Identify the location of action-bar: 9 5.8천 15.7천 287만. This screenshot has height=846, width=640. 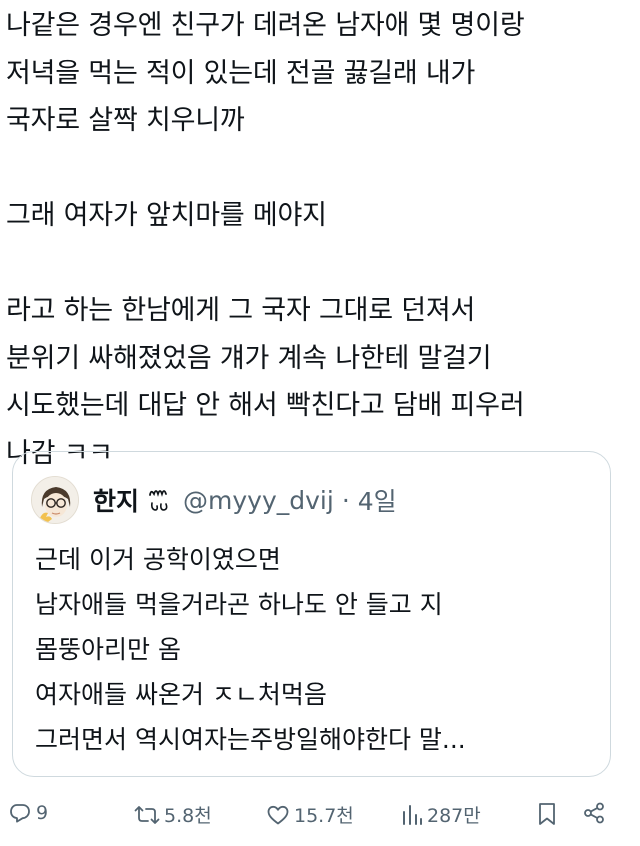
(320, 817).